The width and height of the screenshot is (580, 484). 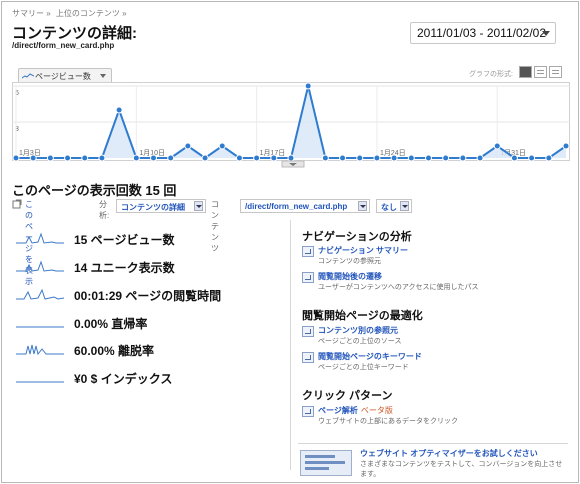 I want to click on page-analysis-label: ページ解析, so click(x=338, y=410).